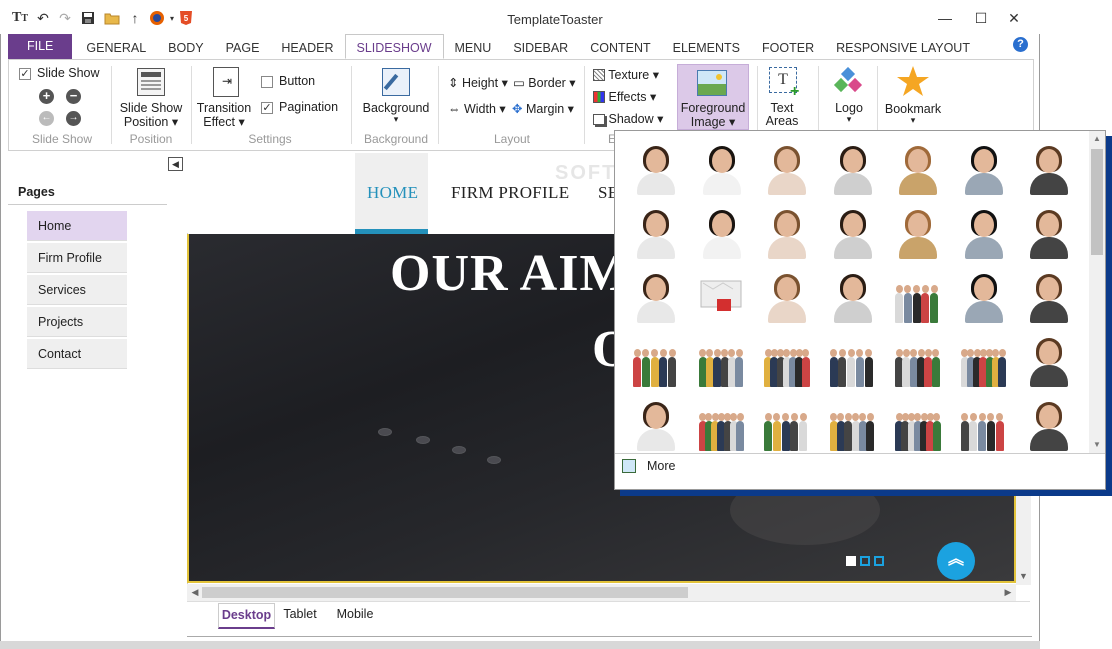 The image size is (1112, 649). I want to click on logo-label: Logo, so click(849, 108).